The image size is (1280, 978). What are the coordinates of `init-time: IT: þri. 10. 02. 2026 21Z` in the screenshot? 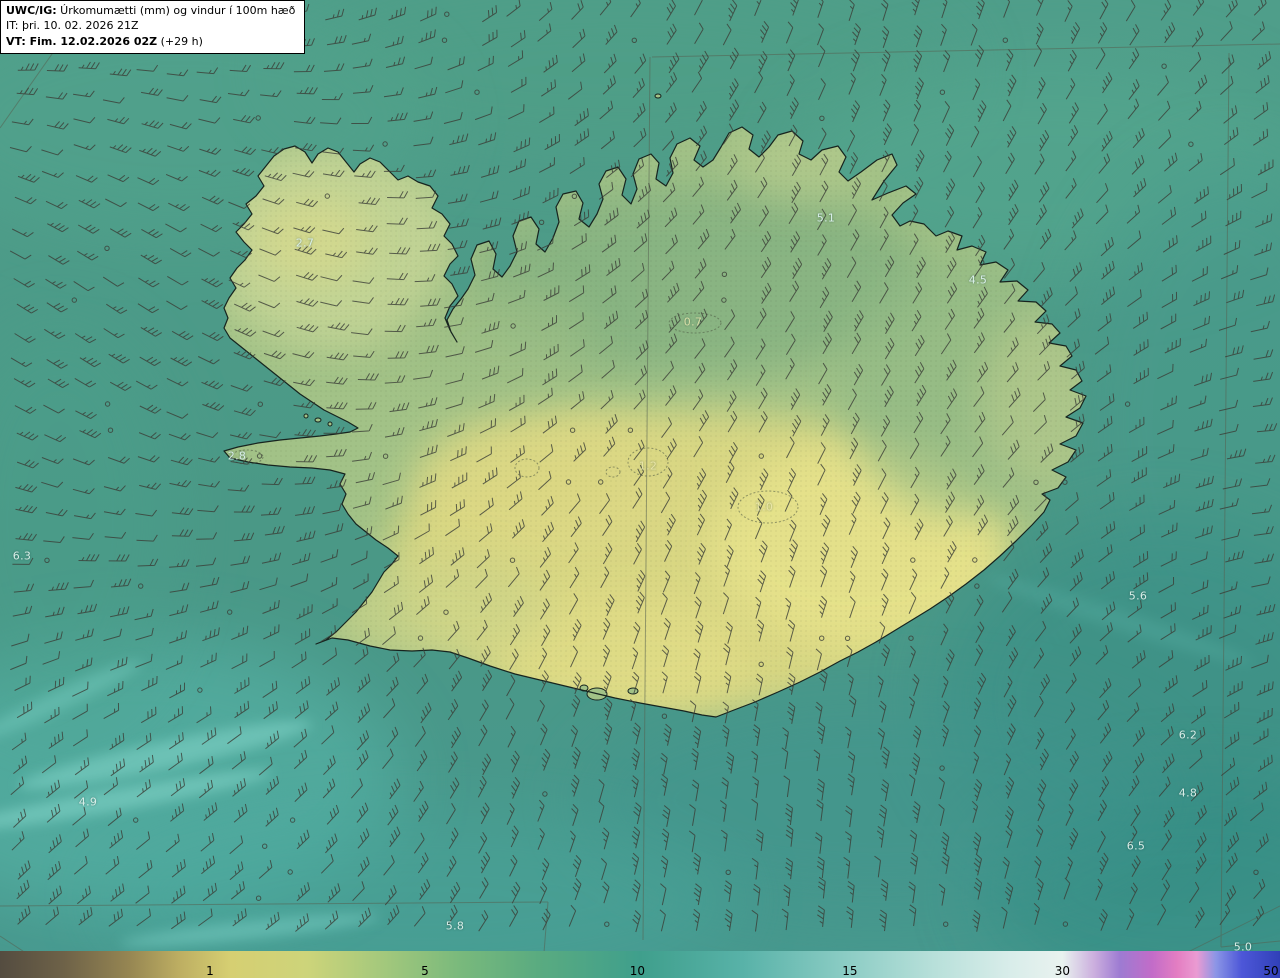 It's located at (72, 26).